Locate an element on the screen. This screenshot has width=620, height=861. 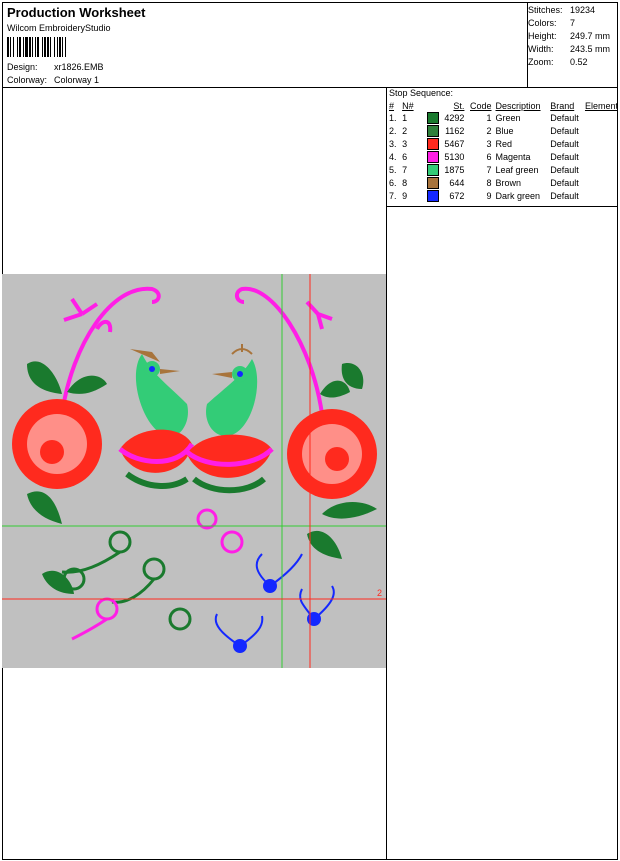
col-header: Description is located at coordinates (518, 106).